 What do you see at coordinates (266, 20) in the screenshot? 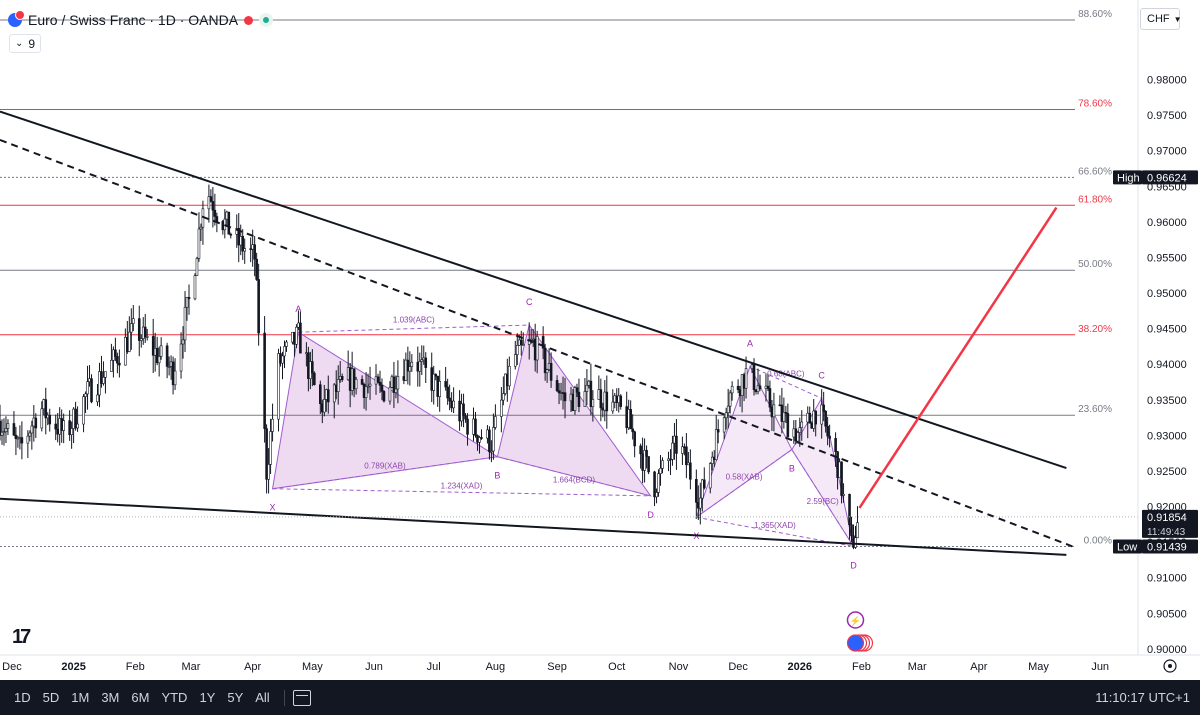
I see `market-status-icon` at bounding box center [266, 20].